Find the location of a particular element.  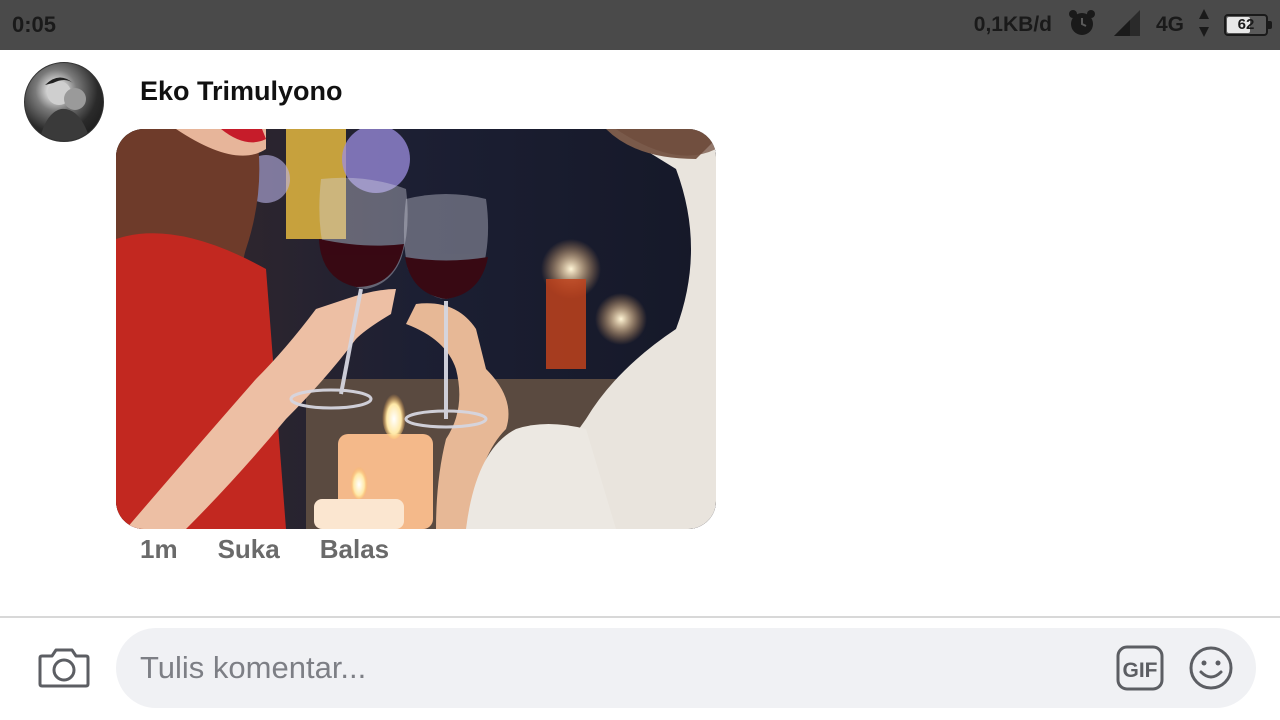

reply-button: Balas is located at coordinates (354, 549).